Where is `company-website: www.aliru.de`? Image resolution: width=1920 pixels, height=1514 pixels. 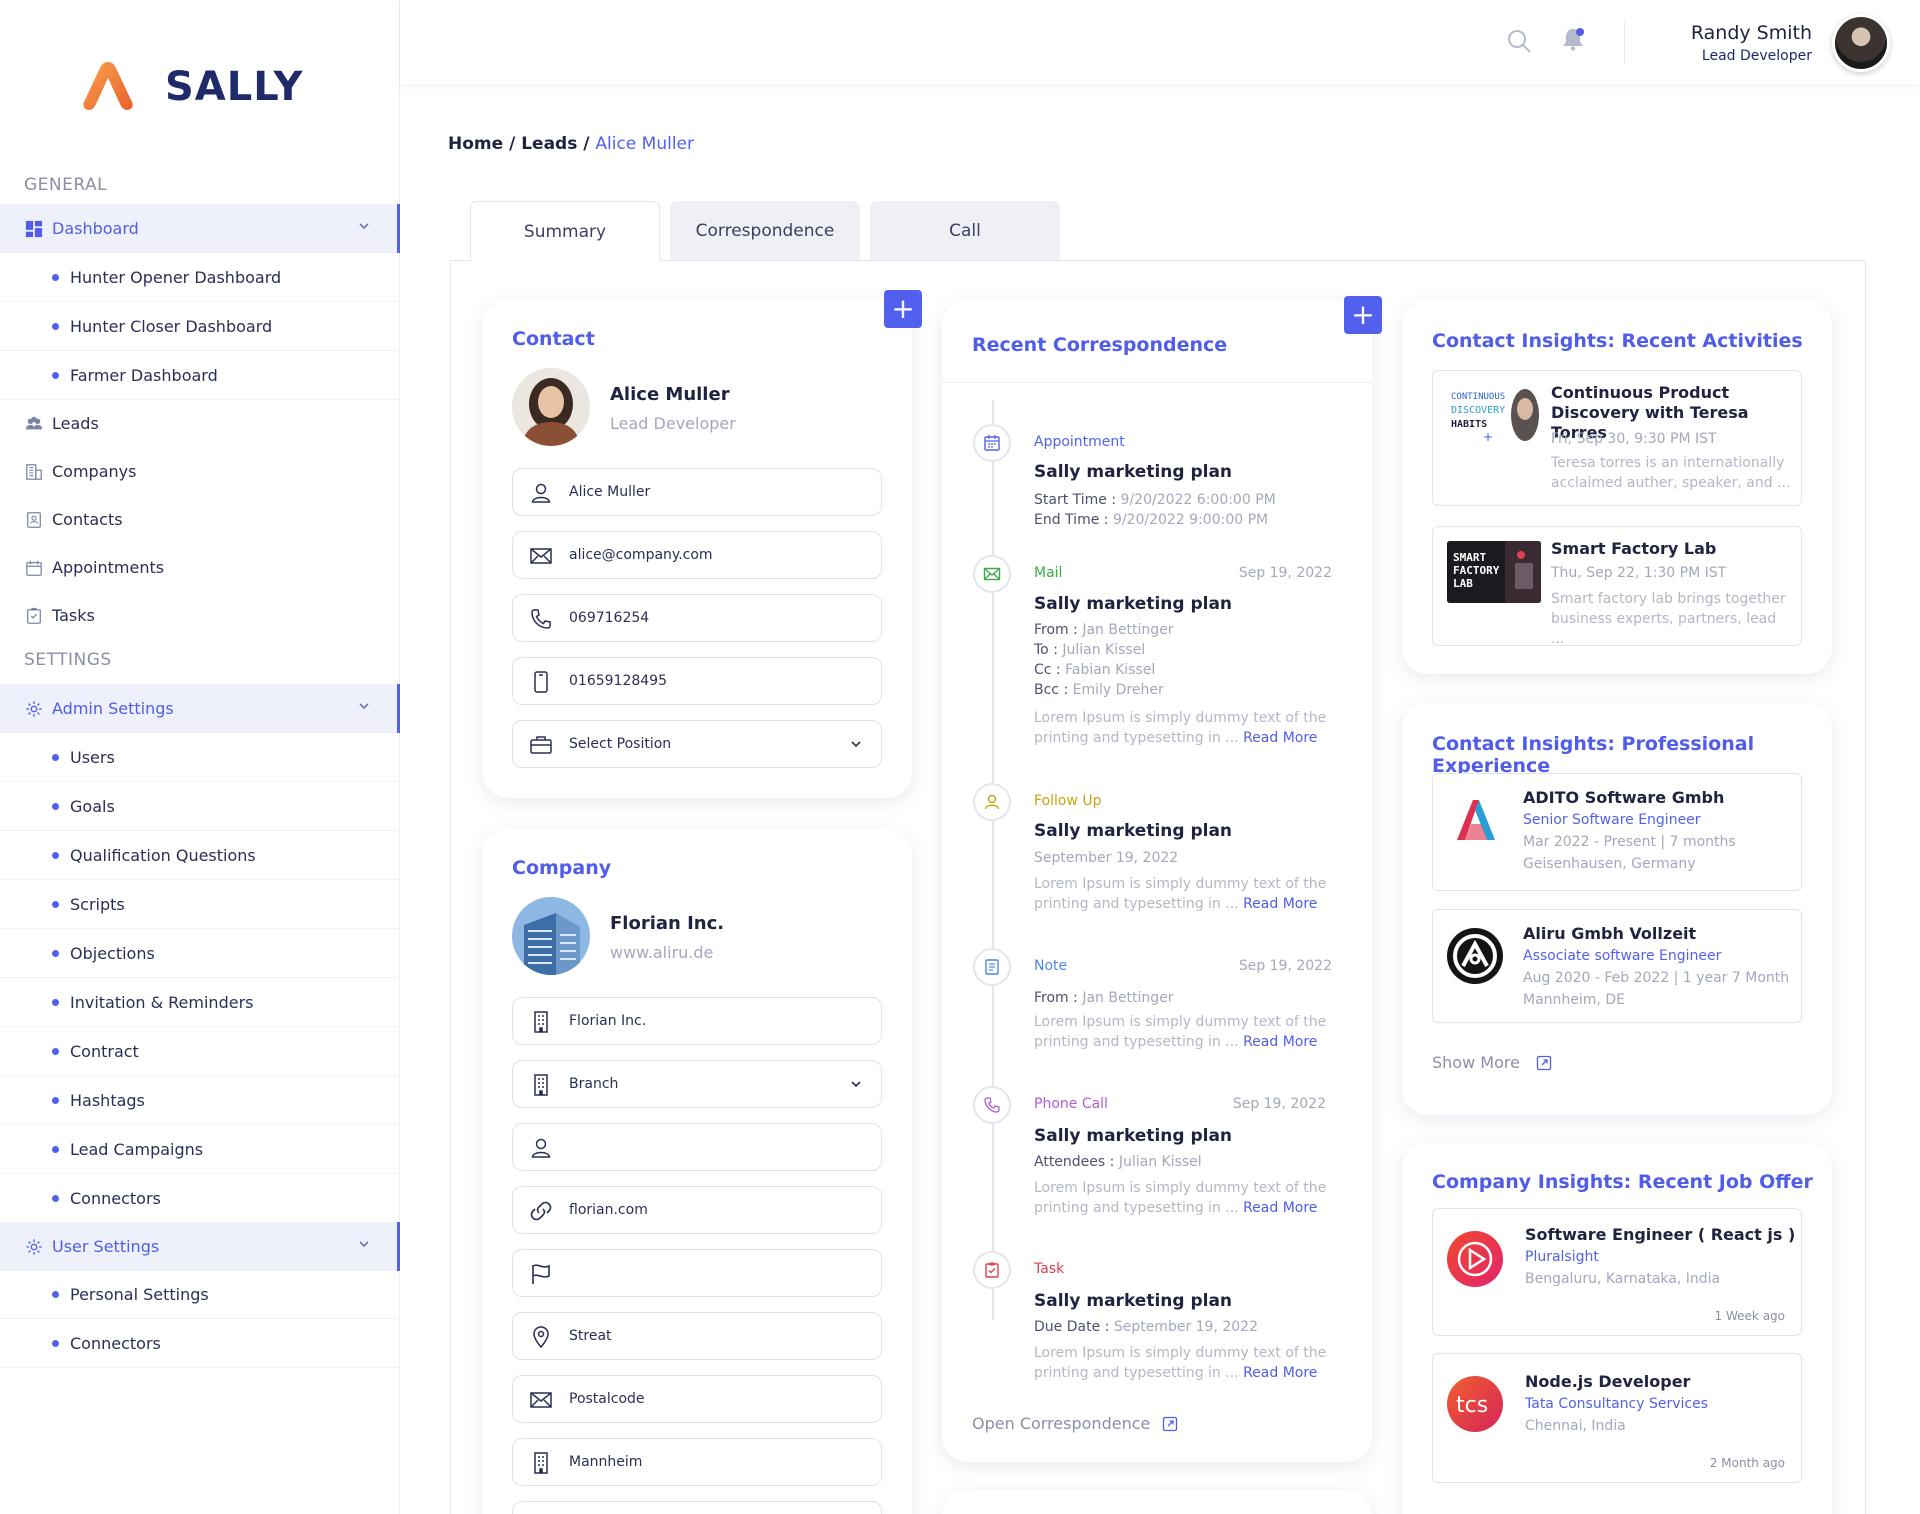
company-website: www.aliru.de is located at coordinates (661, 952).